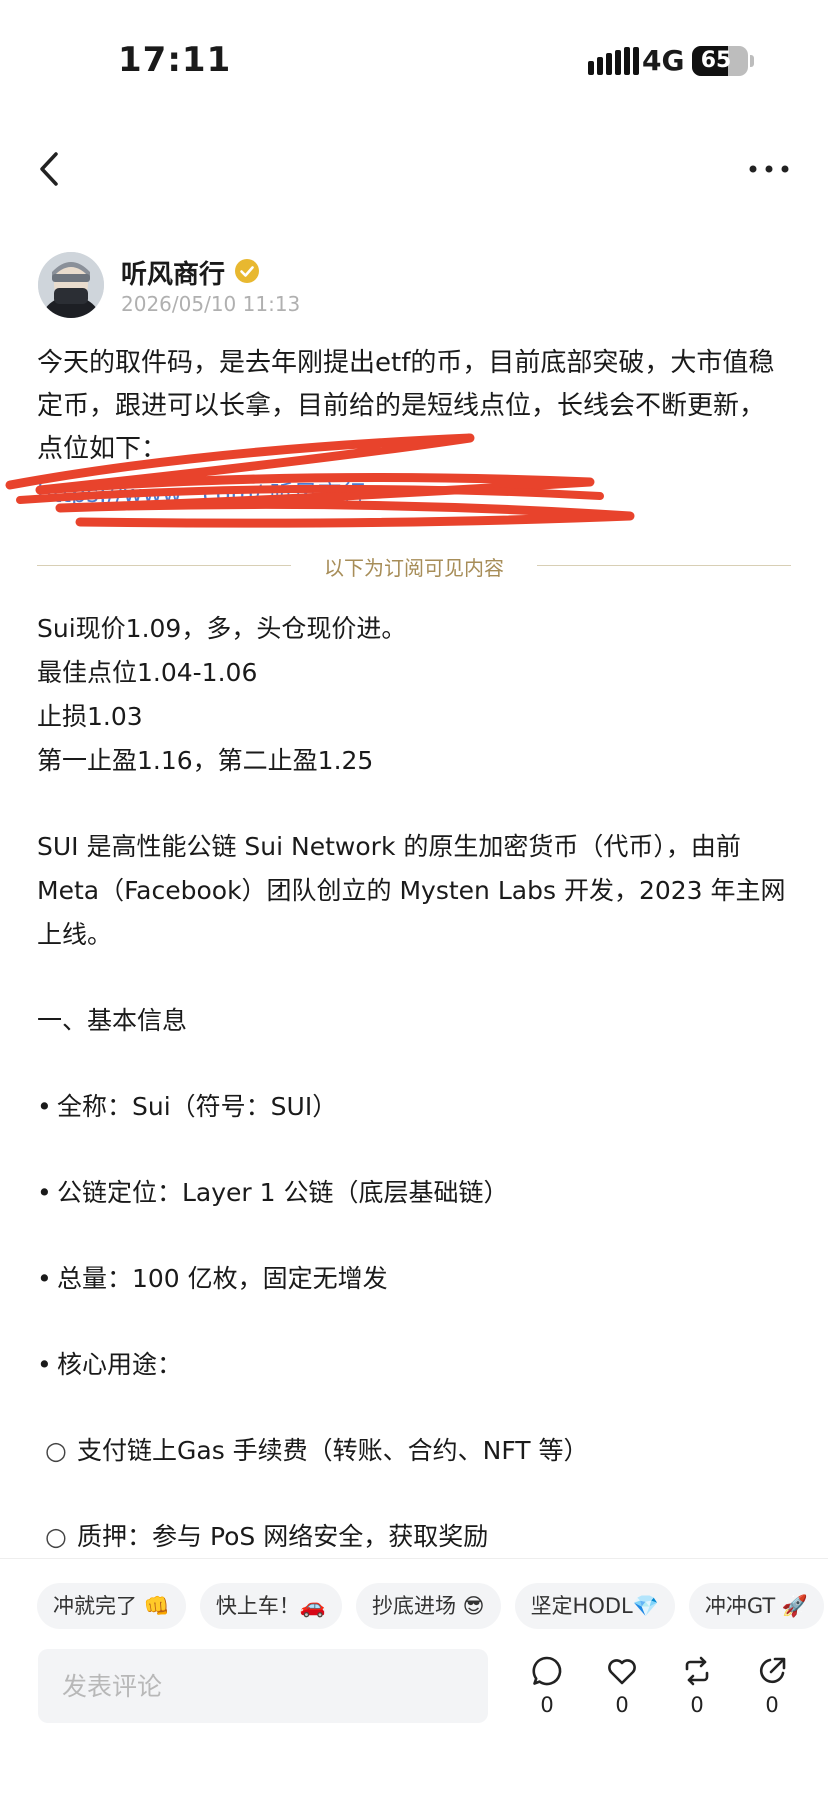  I want to click on quick-reply-chip: 冲冲GT 🚀, so click(756, 1606).